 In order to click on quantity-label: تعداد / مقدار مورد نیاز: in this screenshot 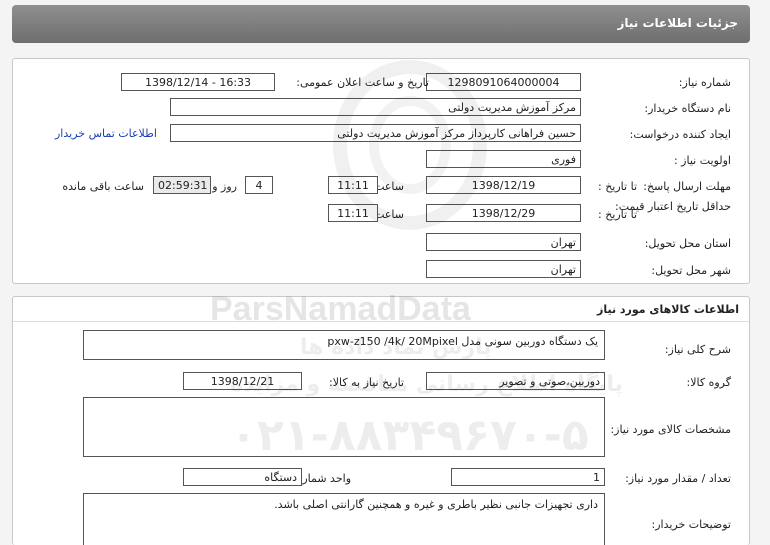, I will do `click(678, 478)`.